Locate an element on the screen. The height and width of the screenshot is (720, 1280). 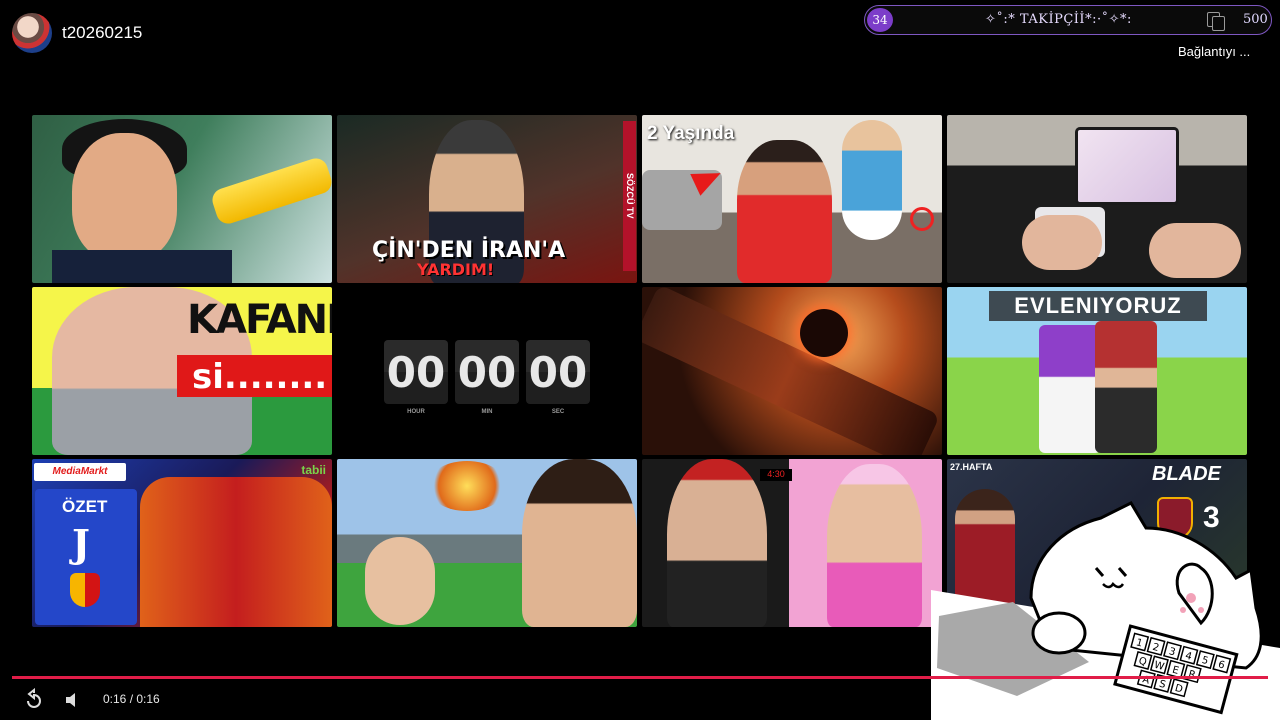
thumbnail-caption: 2 Yaşında is located at coordinates (691, 133).